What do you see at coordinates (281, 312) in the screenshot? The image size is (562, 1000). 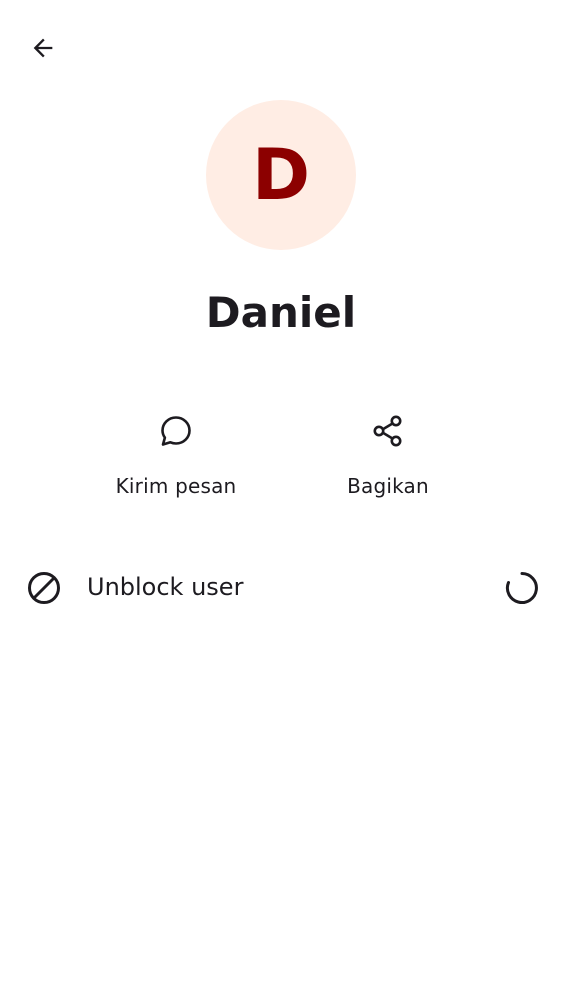 I see `profile-name: Daniel` at bounding box center [281, 312].